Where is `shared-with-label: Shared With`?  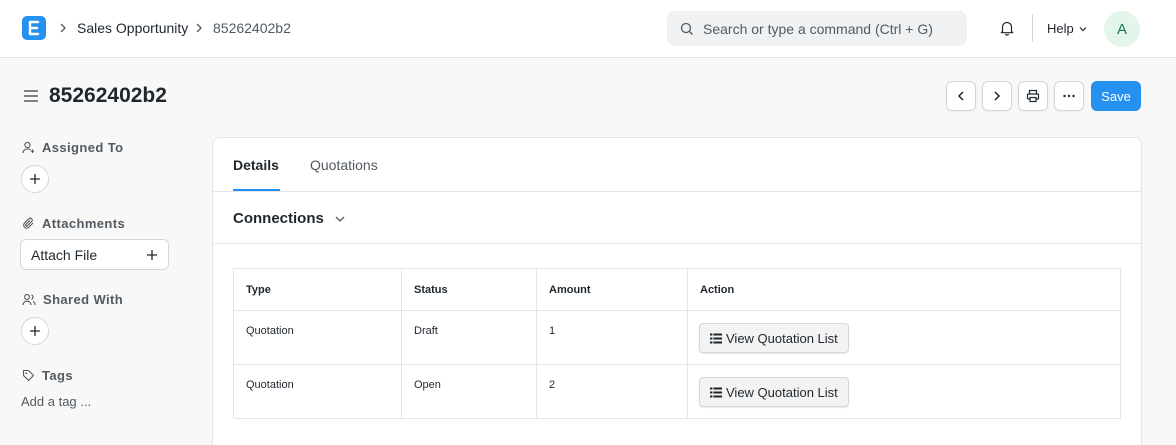
shared-with-label: Shared With is located at coordinates (83, 299).